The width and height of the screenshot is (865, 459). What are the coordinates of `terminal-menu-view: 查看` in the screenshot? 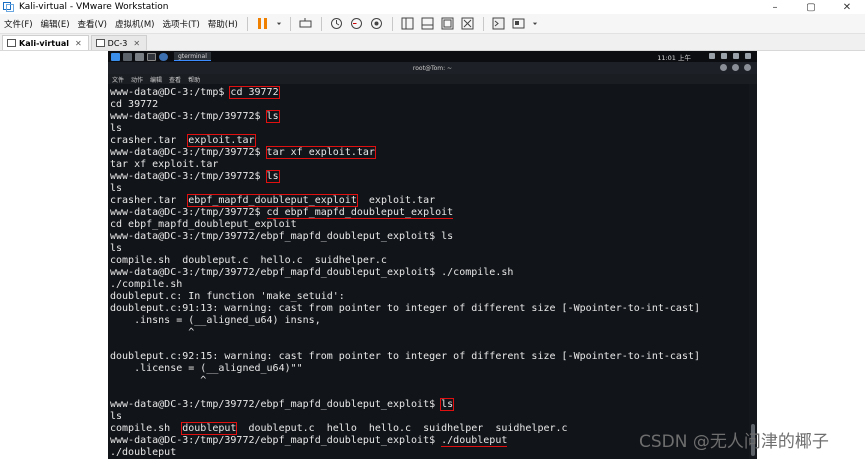 It's located at (175, 79).